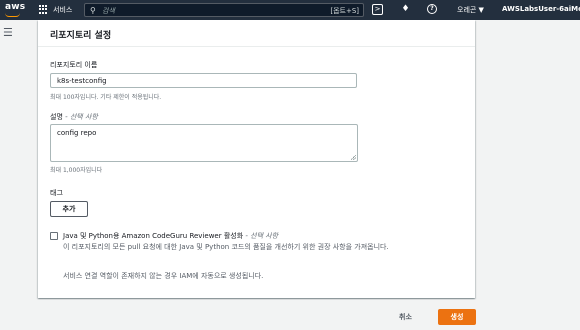 The height and width of the screenshot is (330, 580). What do you see at coordinates (106, 97) in the screenshot?
I see `repo-name-hint: 최대 100자입니다. 기타 제한이 적용됩니다.` at bounding box center [106, 97].